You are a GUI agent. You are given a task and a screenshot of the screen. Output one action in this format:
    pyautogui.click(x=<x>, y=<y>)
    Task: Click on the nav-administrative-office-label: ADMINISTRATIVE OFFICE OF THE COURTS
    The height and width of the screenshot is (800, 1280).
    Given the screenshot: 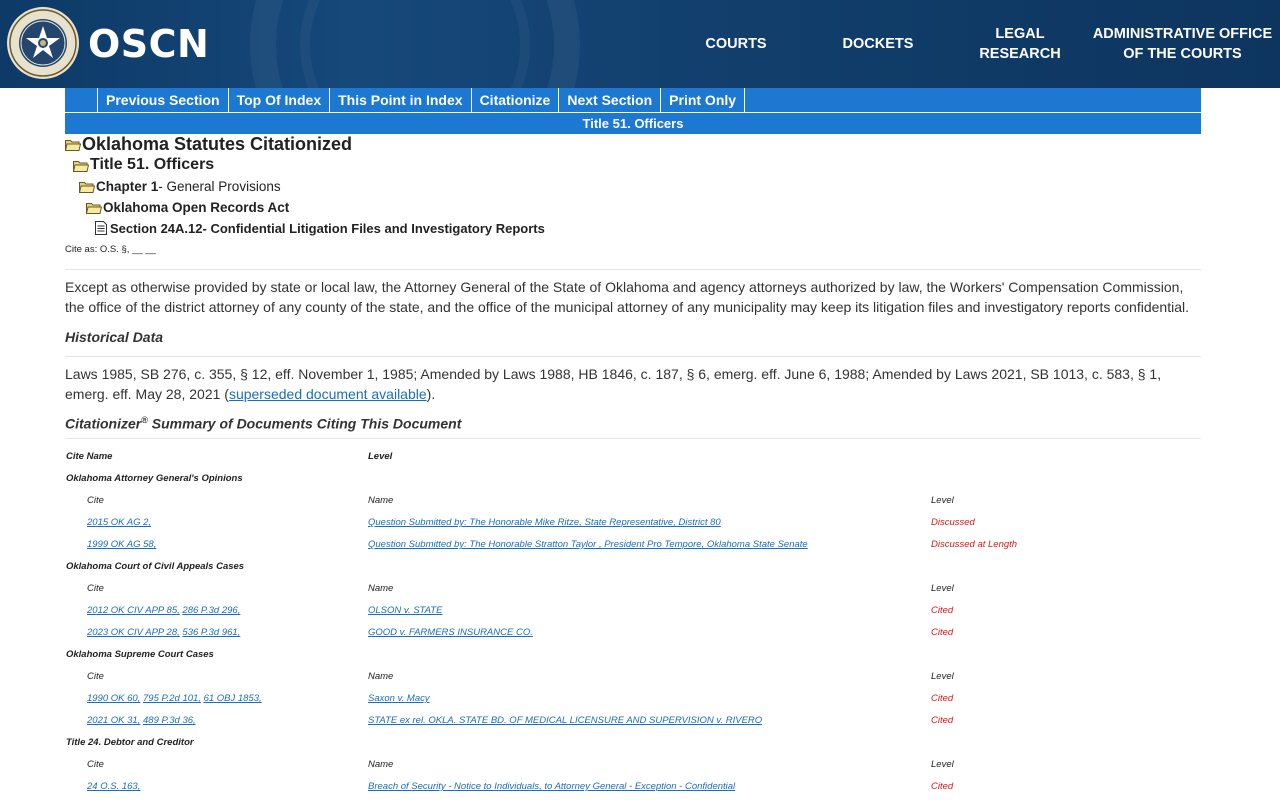 What is the action you would take?
    pyautogui.click(x=1182, y=44)
    